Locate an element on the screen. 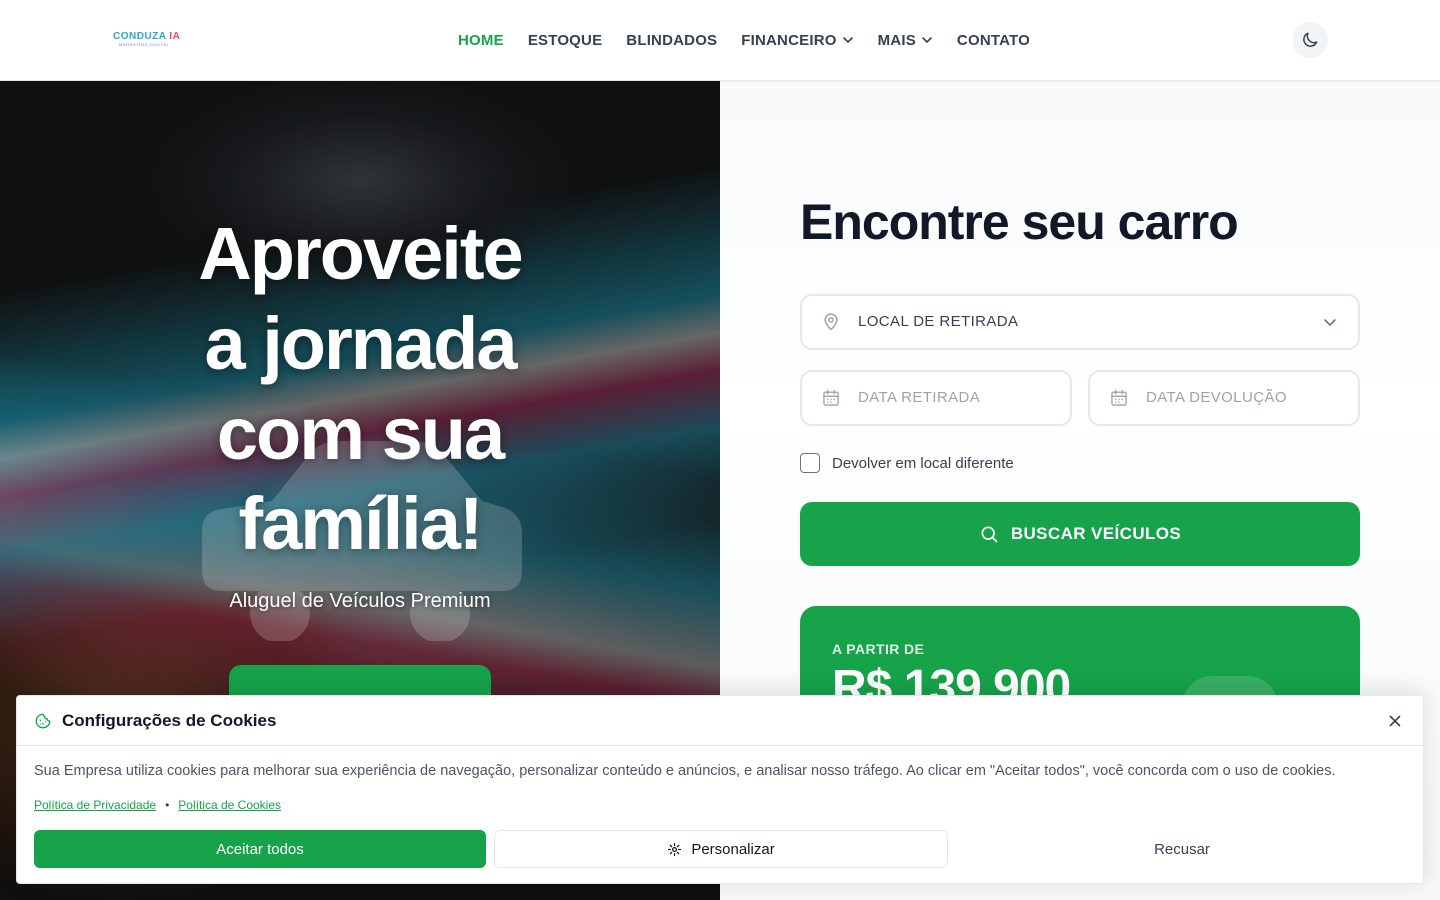 The height and width of the screenshot is (900, 1440). accept-all-cookies-button: Aceitar todos is located at coordinates (260, 849).